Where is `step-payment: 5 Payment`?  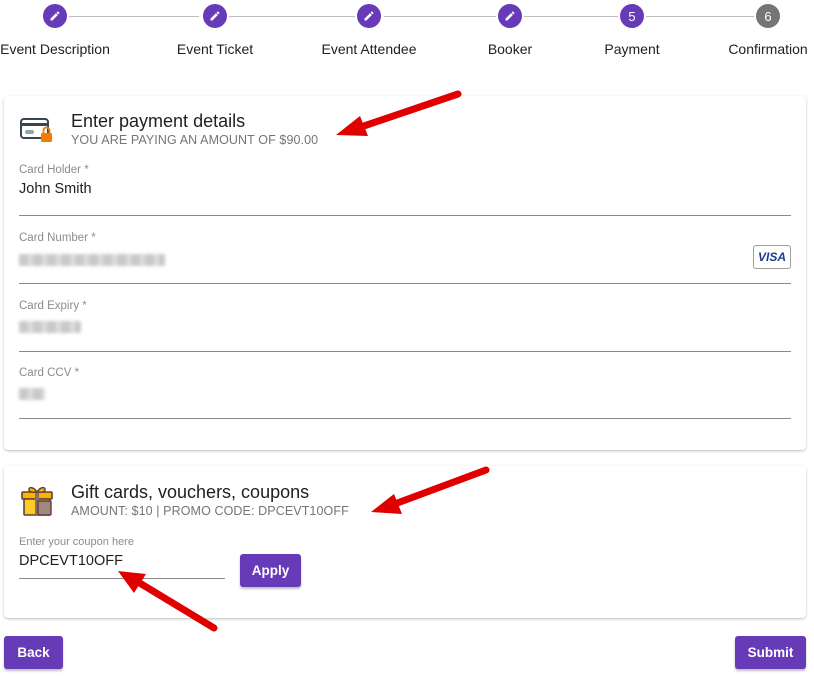 step-payment: 5 Payment is located at coordinates (632, 28).